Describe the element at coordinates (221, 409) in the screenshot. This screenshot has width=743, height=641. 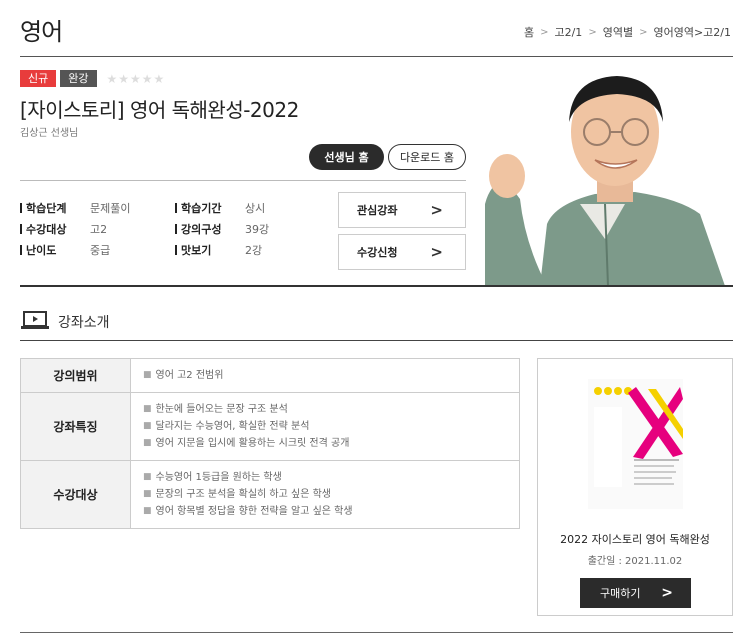
I see `list-item: 한눈에 들어오는 문장 구조 분석` at that location.